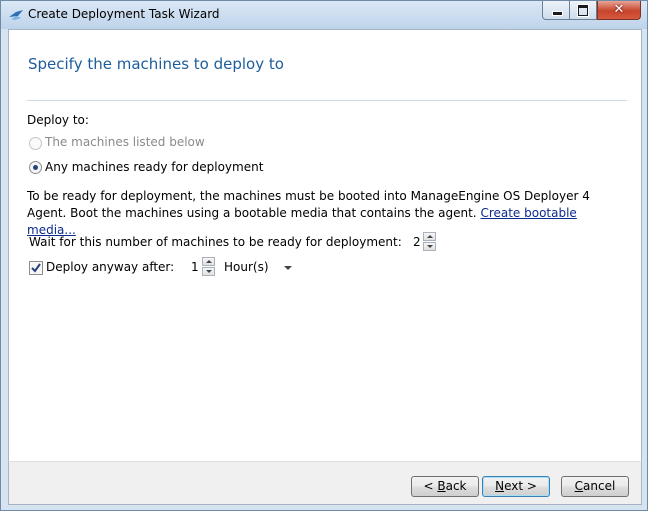 This screenshot has height=511, width=648. I want to click on time-unit-select: Hour(s), so click(246, 267).